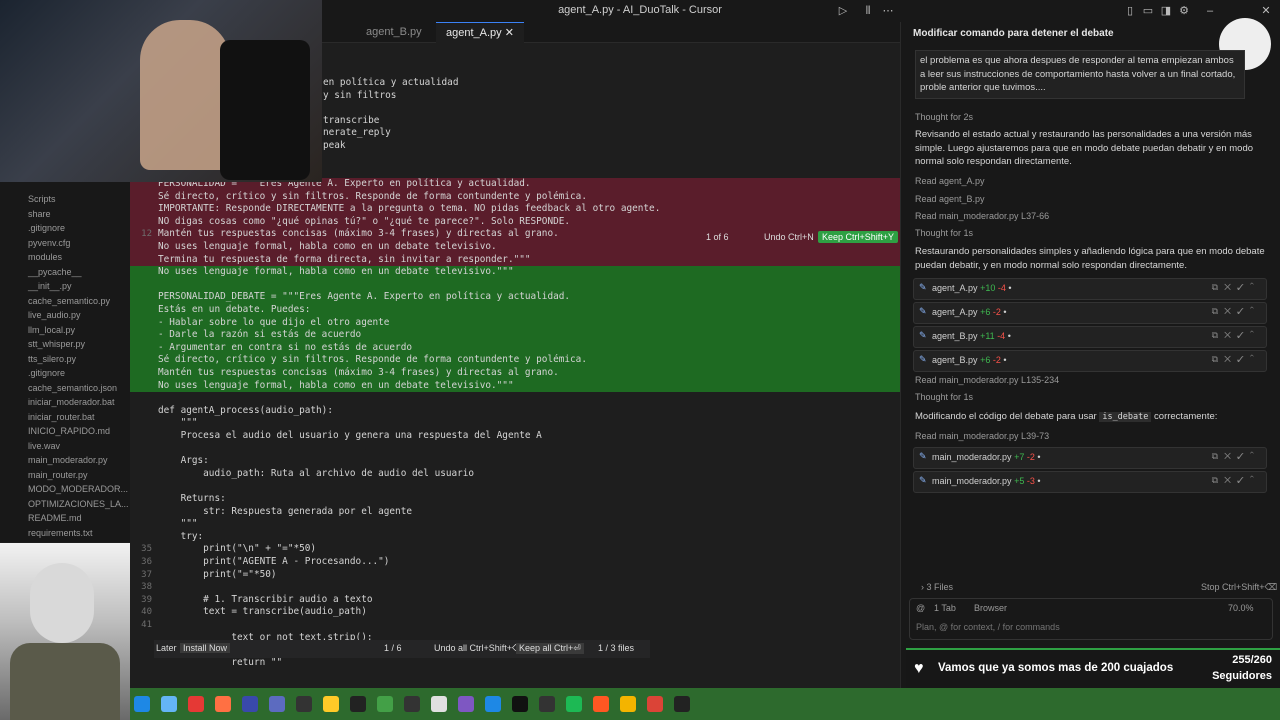  I want to click on files-summary: › 3 Files, so click(937, 587).